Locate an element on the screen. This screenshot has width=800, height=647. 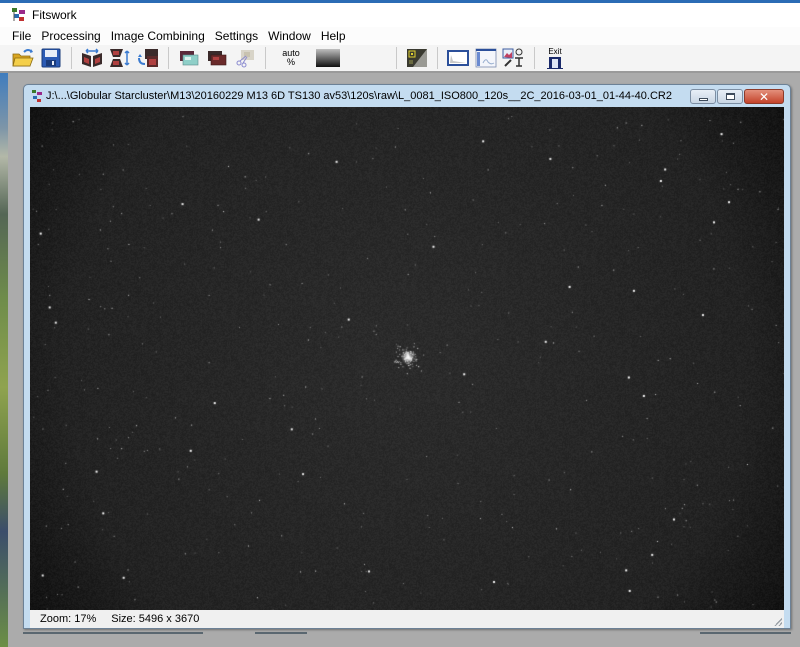
image-size-status: Size: 5496 x 3670 is located at coordinates (155, 619).